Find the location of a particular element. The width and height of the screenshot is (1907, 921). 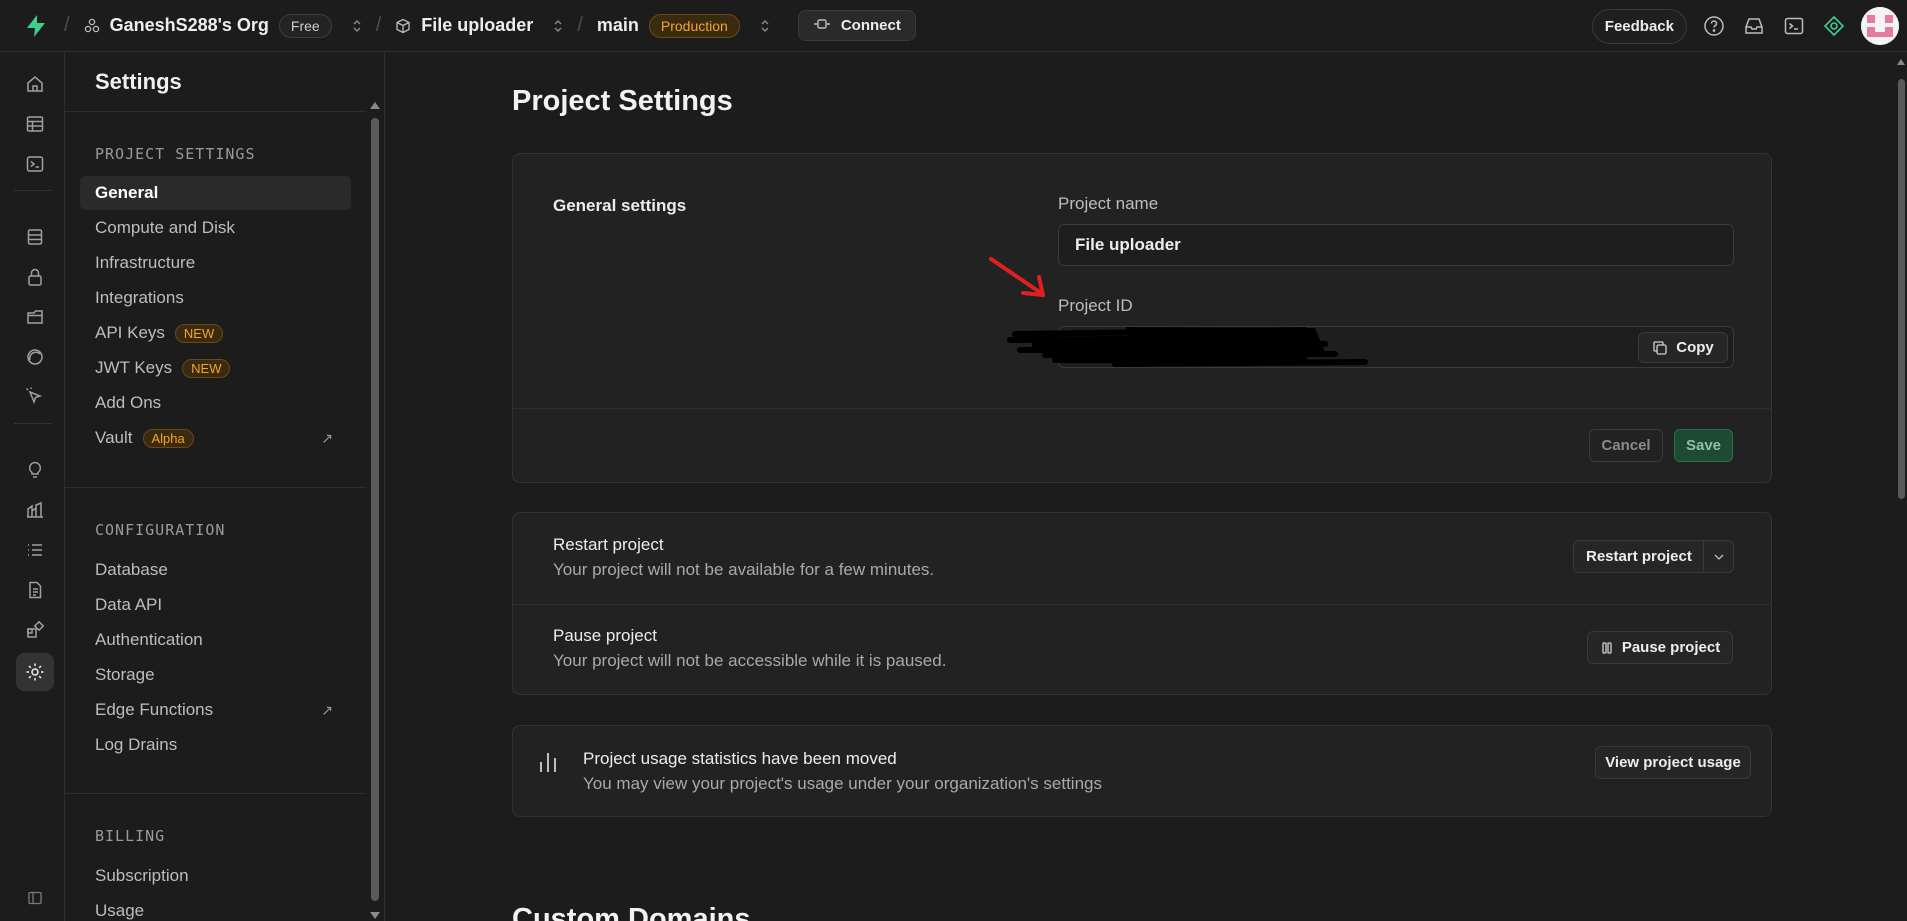

database-icon is located at coordinates (35, 237).